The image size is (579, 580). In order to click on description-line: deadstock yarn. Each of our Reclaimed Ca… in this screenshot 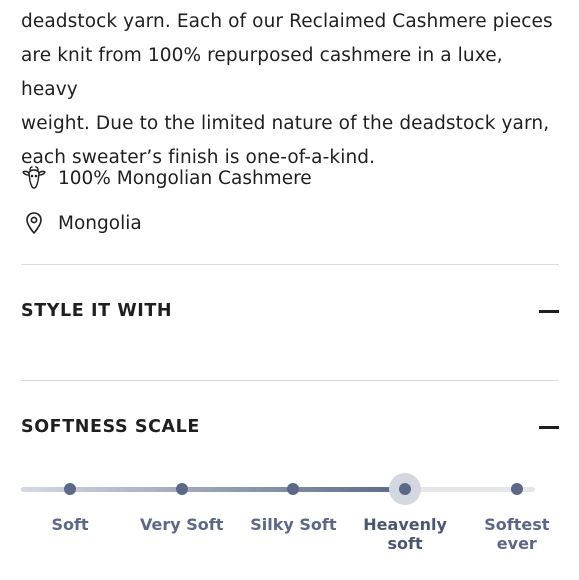, I will do `click(287, 21)`.